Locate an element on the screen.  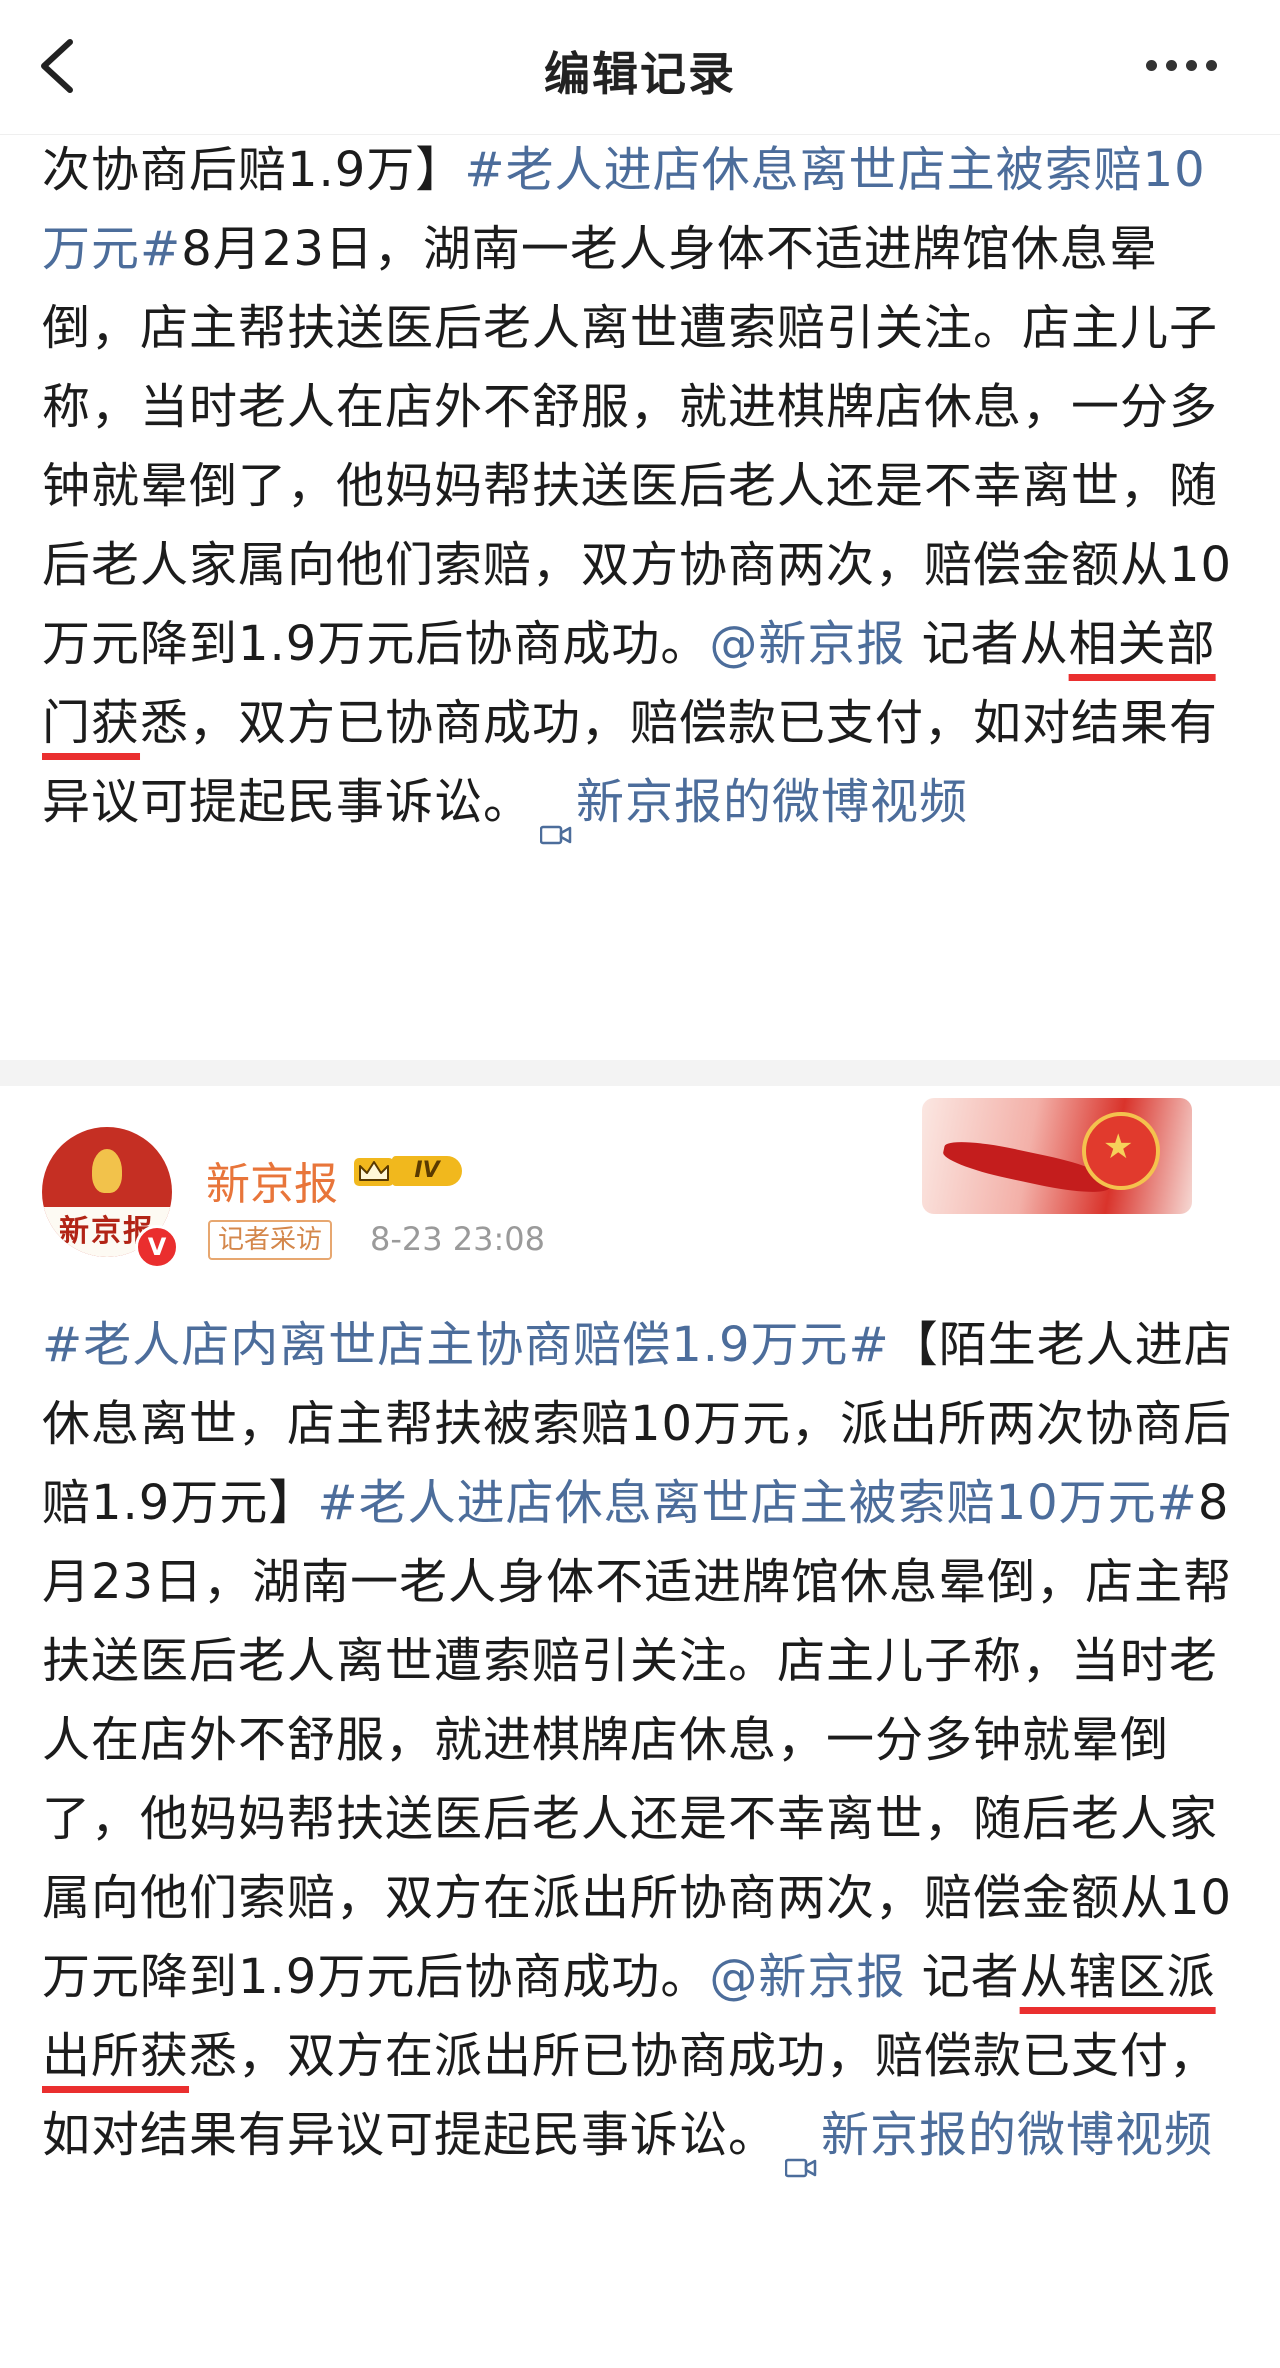
source-tag: 记者采访 is located at coordinates (270, 1240).